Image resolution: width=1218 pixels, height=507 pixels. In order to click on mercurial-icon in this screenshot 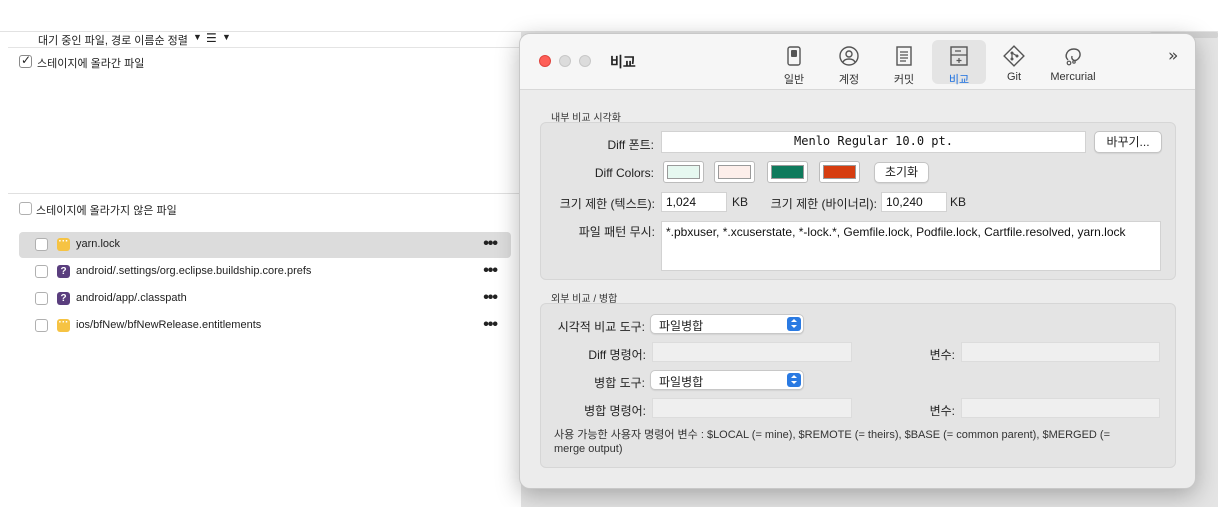, I will do `click(1073, 57)`.